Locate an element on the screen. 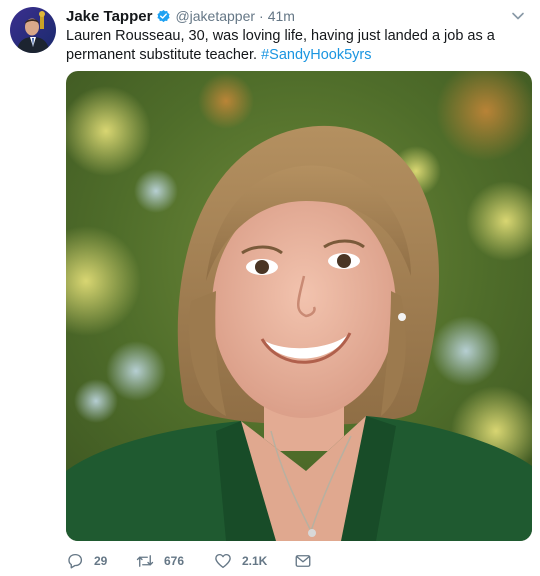  avatar is located at coordinates (33, 30).